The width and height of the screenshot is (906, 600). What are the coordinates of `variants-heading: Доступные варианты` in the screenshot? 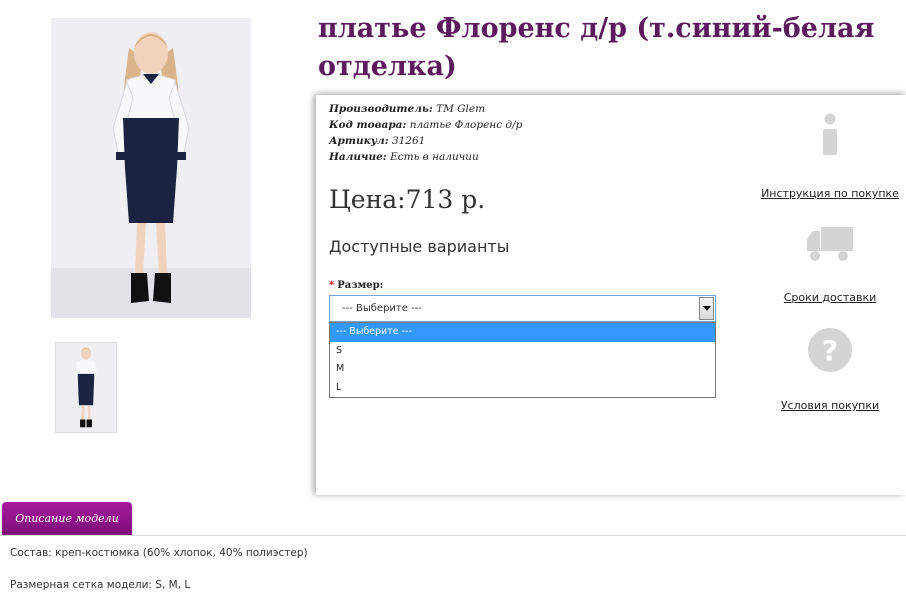 It's located at (419, 246).